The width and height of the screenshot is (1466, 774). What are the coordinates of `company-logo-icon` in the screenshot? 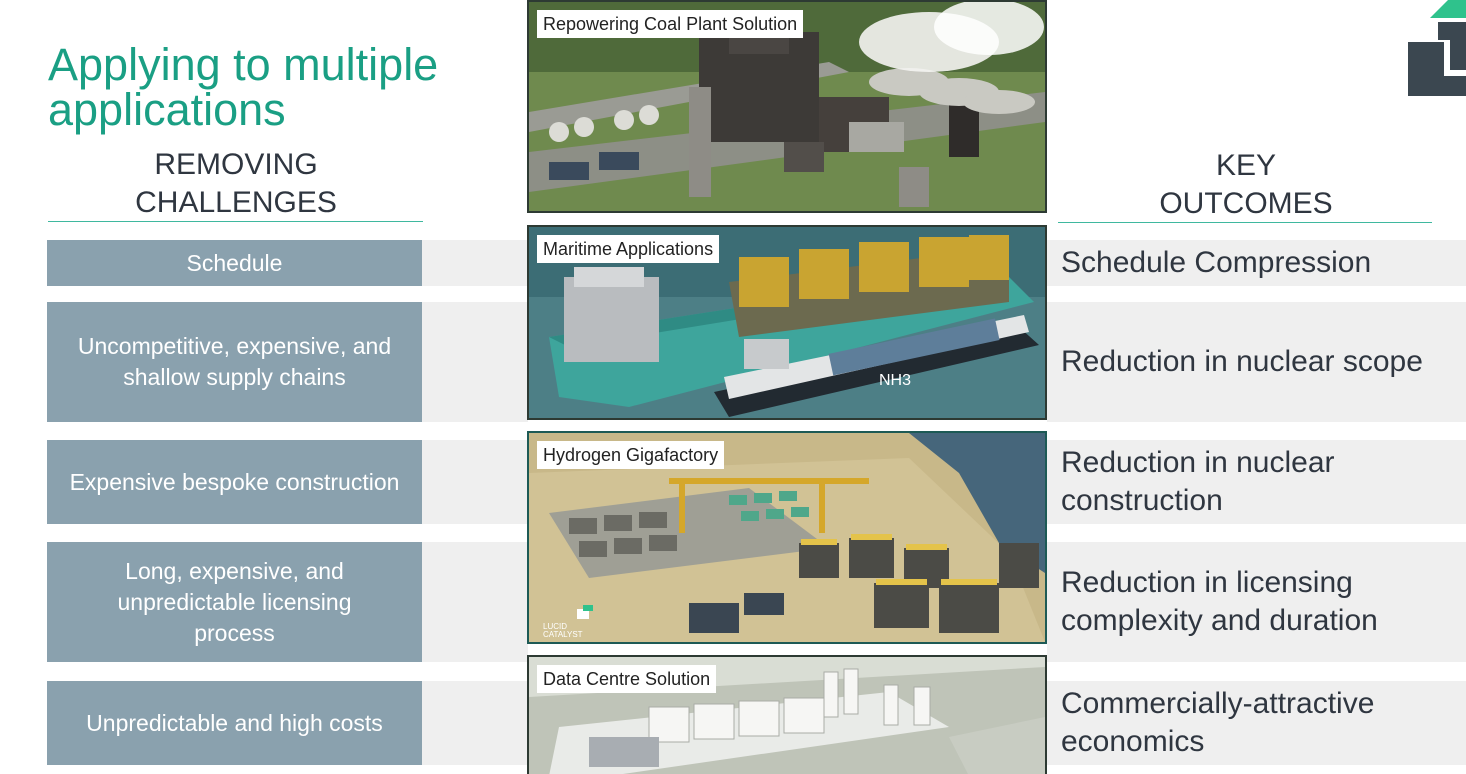 It's located at (1437, 48).